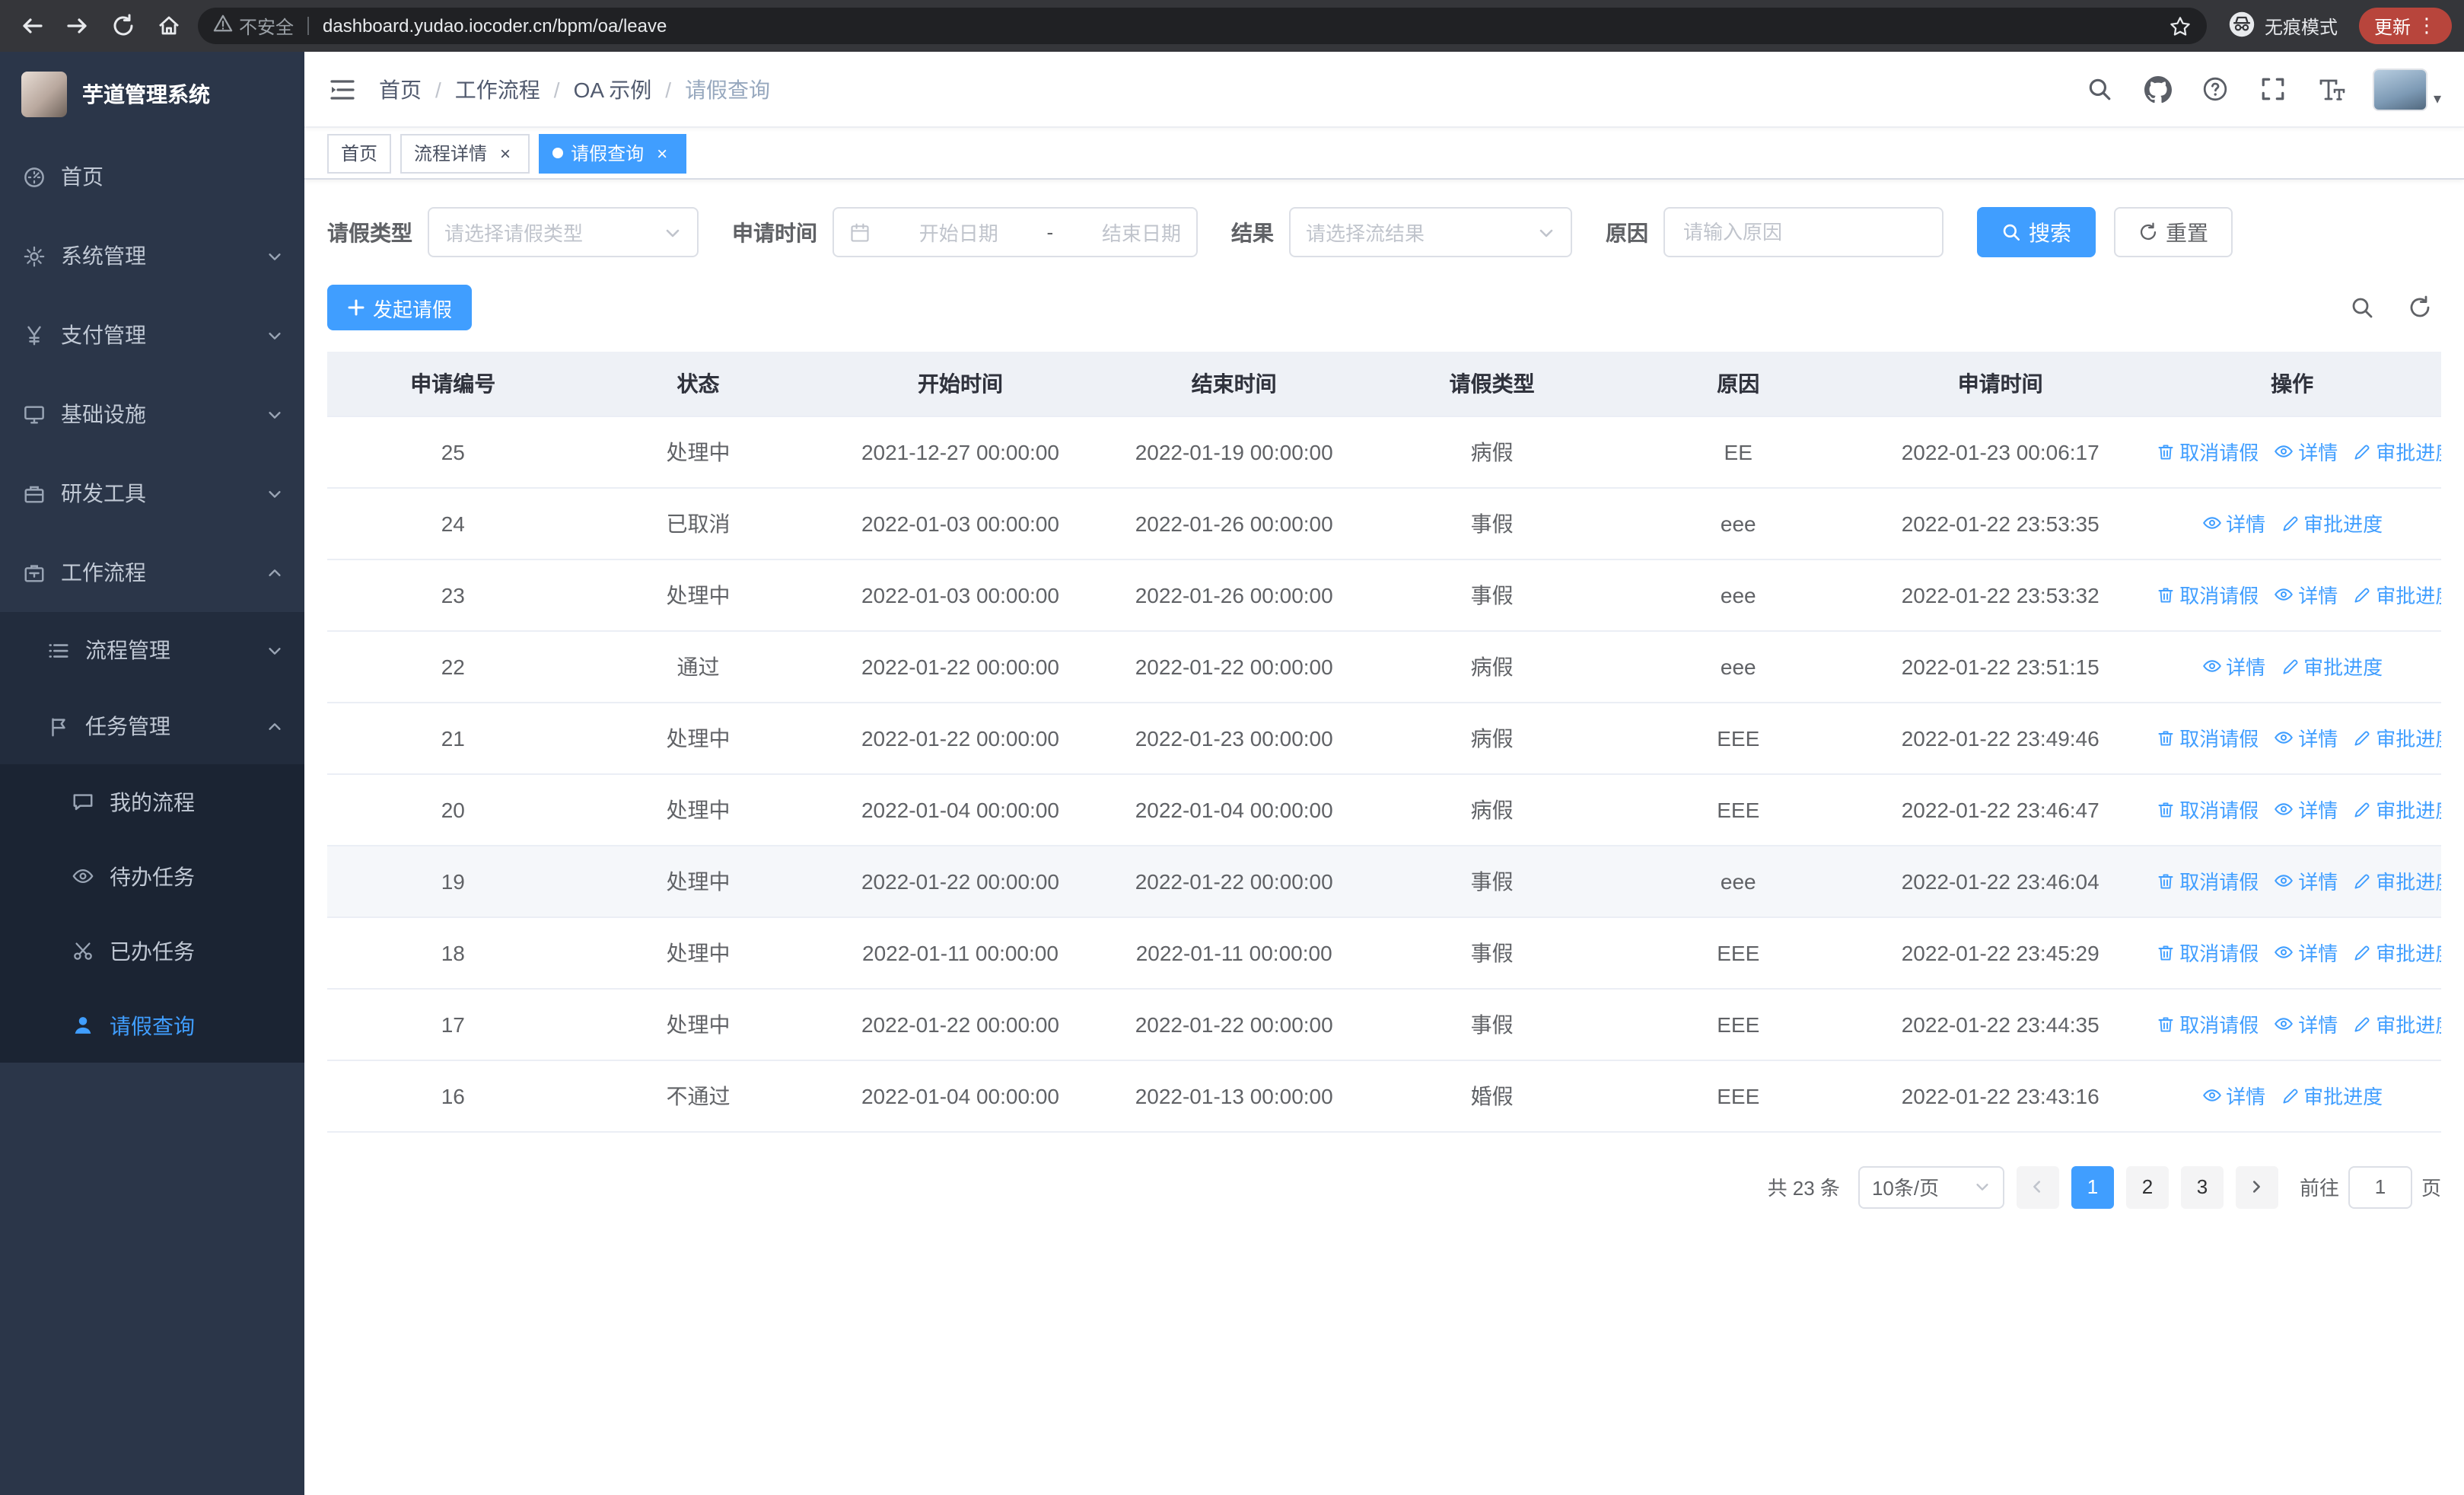  I want to click on page-button-3: 3, so click(2202, 1187).